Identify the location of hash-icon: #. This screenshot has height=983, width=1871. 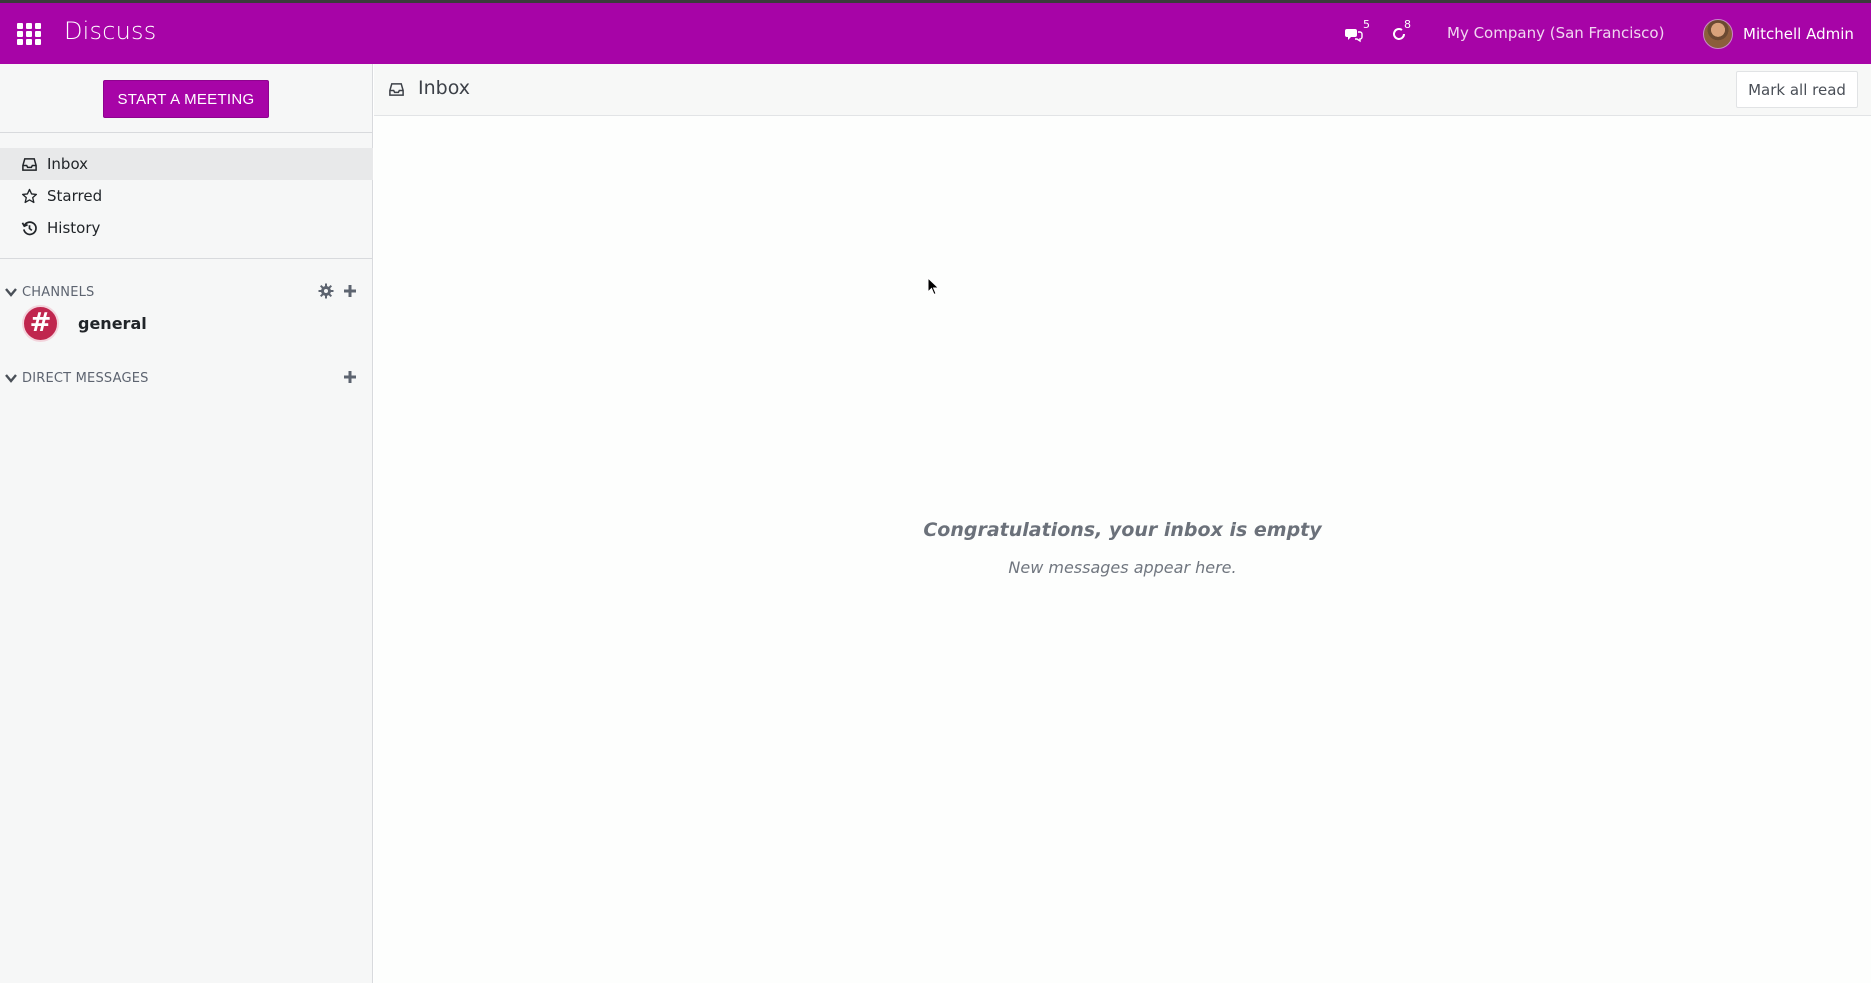
(40, 323).